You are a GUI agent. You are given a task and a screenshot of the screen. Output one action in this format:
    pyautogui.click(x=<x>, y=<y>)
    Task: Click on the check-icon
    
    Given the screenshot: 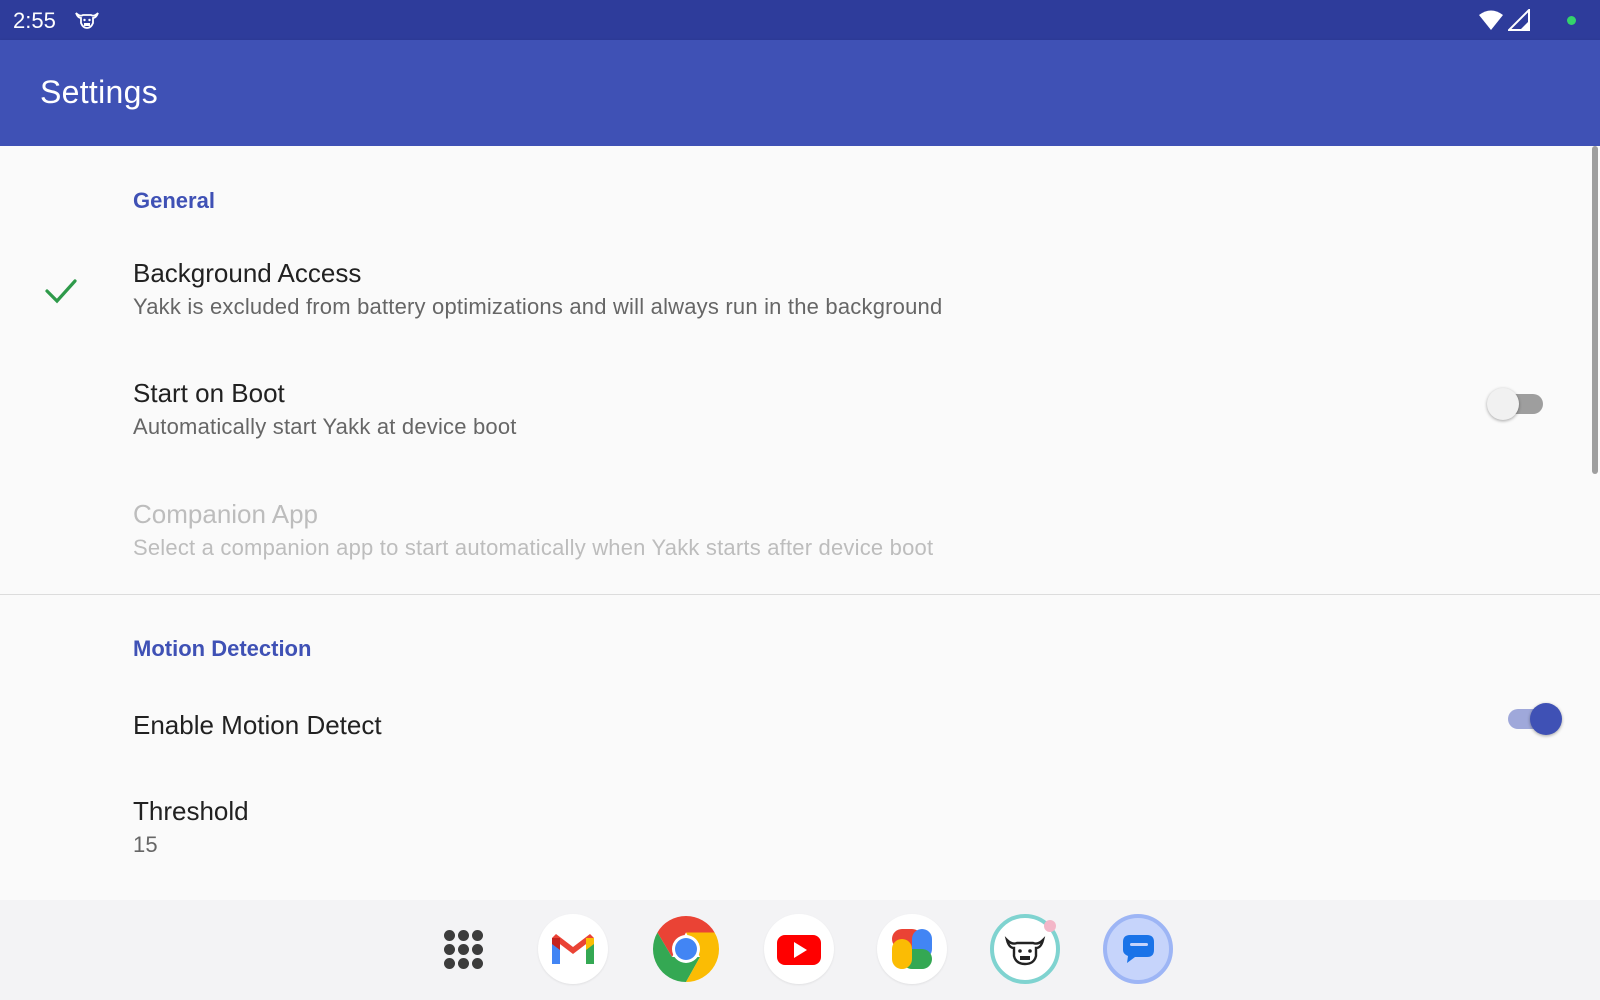 What is the action you would take?
    pyautogui.click(x=61, y=291)
    